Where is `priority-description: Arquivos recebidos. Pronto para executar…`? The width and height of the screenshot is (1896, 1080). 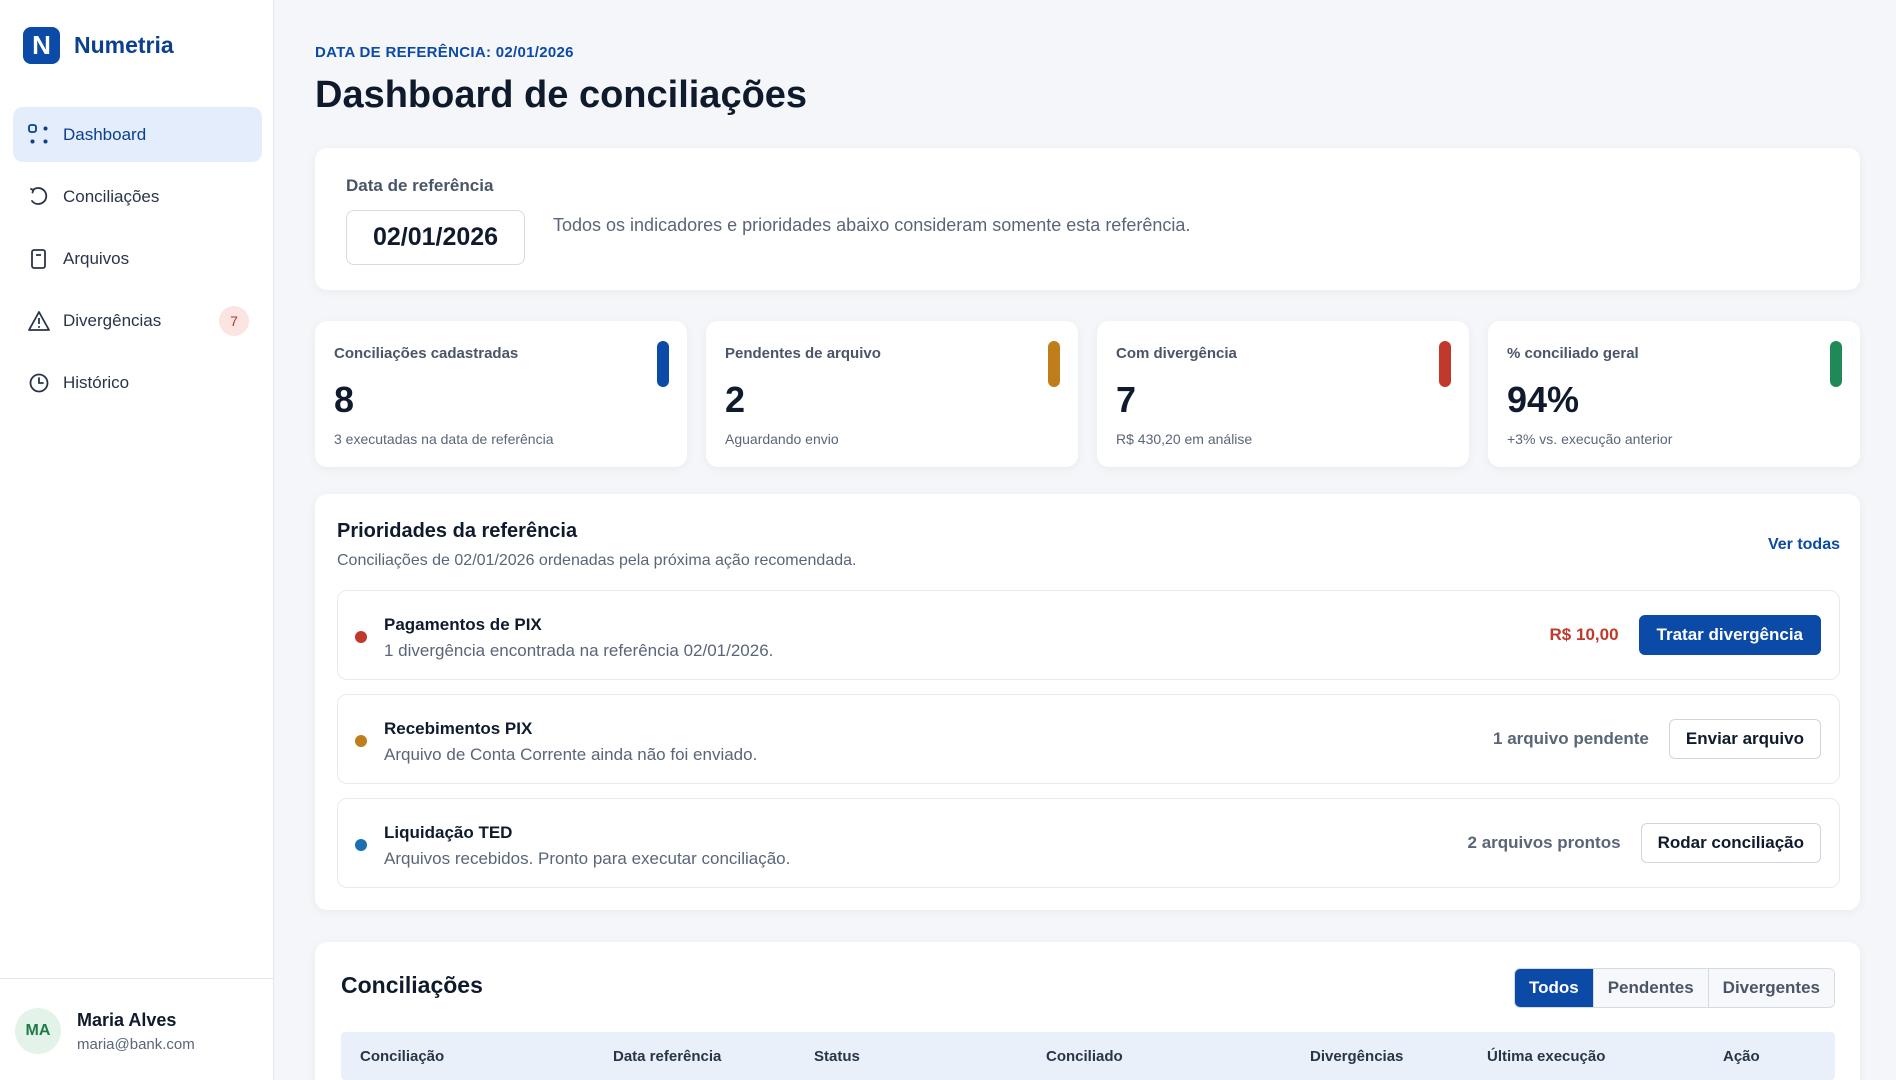 priority-description: Arquivos recebidos. Pronto para executar… is located at coordinates (587, 858).